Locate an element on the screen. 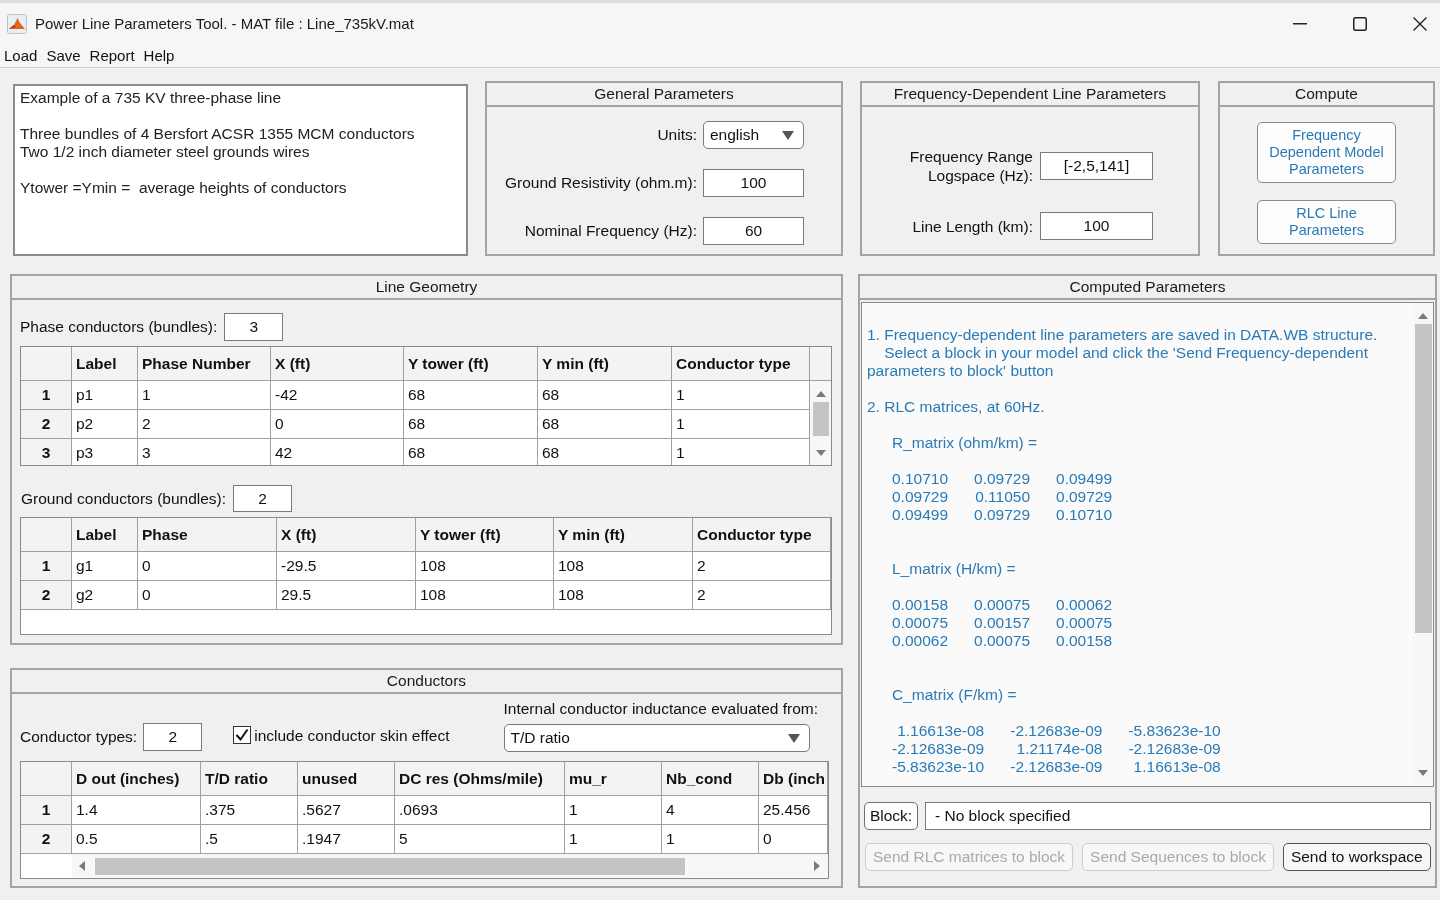 Image resolution: width=1440 pixels, height=900 pixels. table-cell: -42 is located at coordinates (337, 395).